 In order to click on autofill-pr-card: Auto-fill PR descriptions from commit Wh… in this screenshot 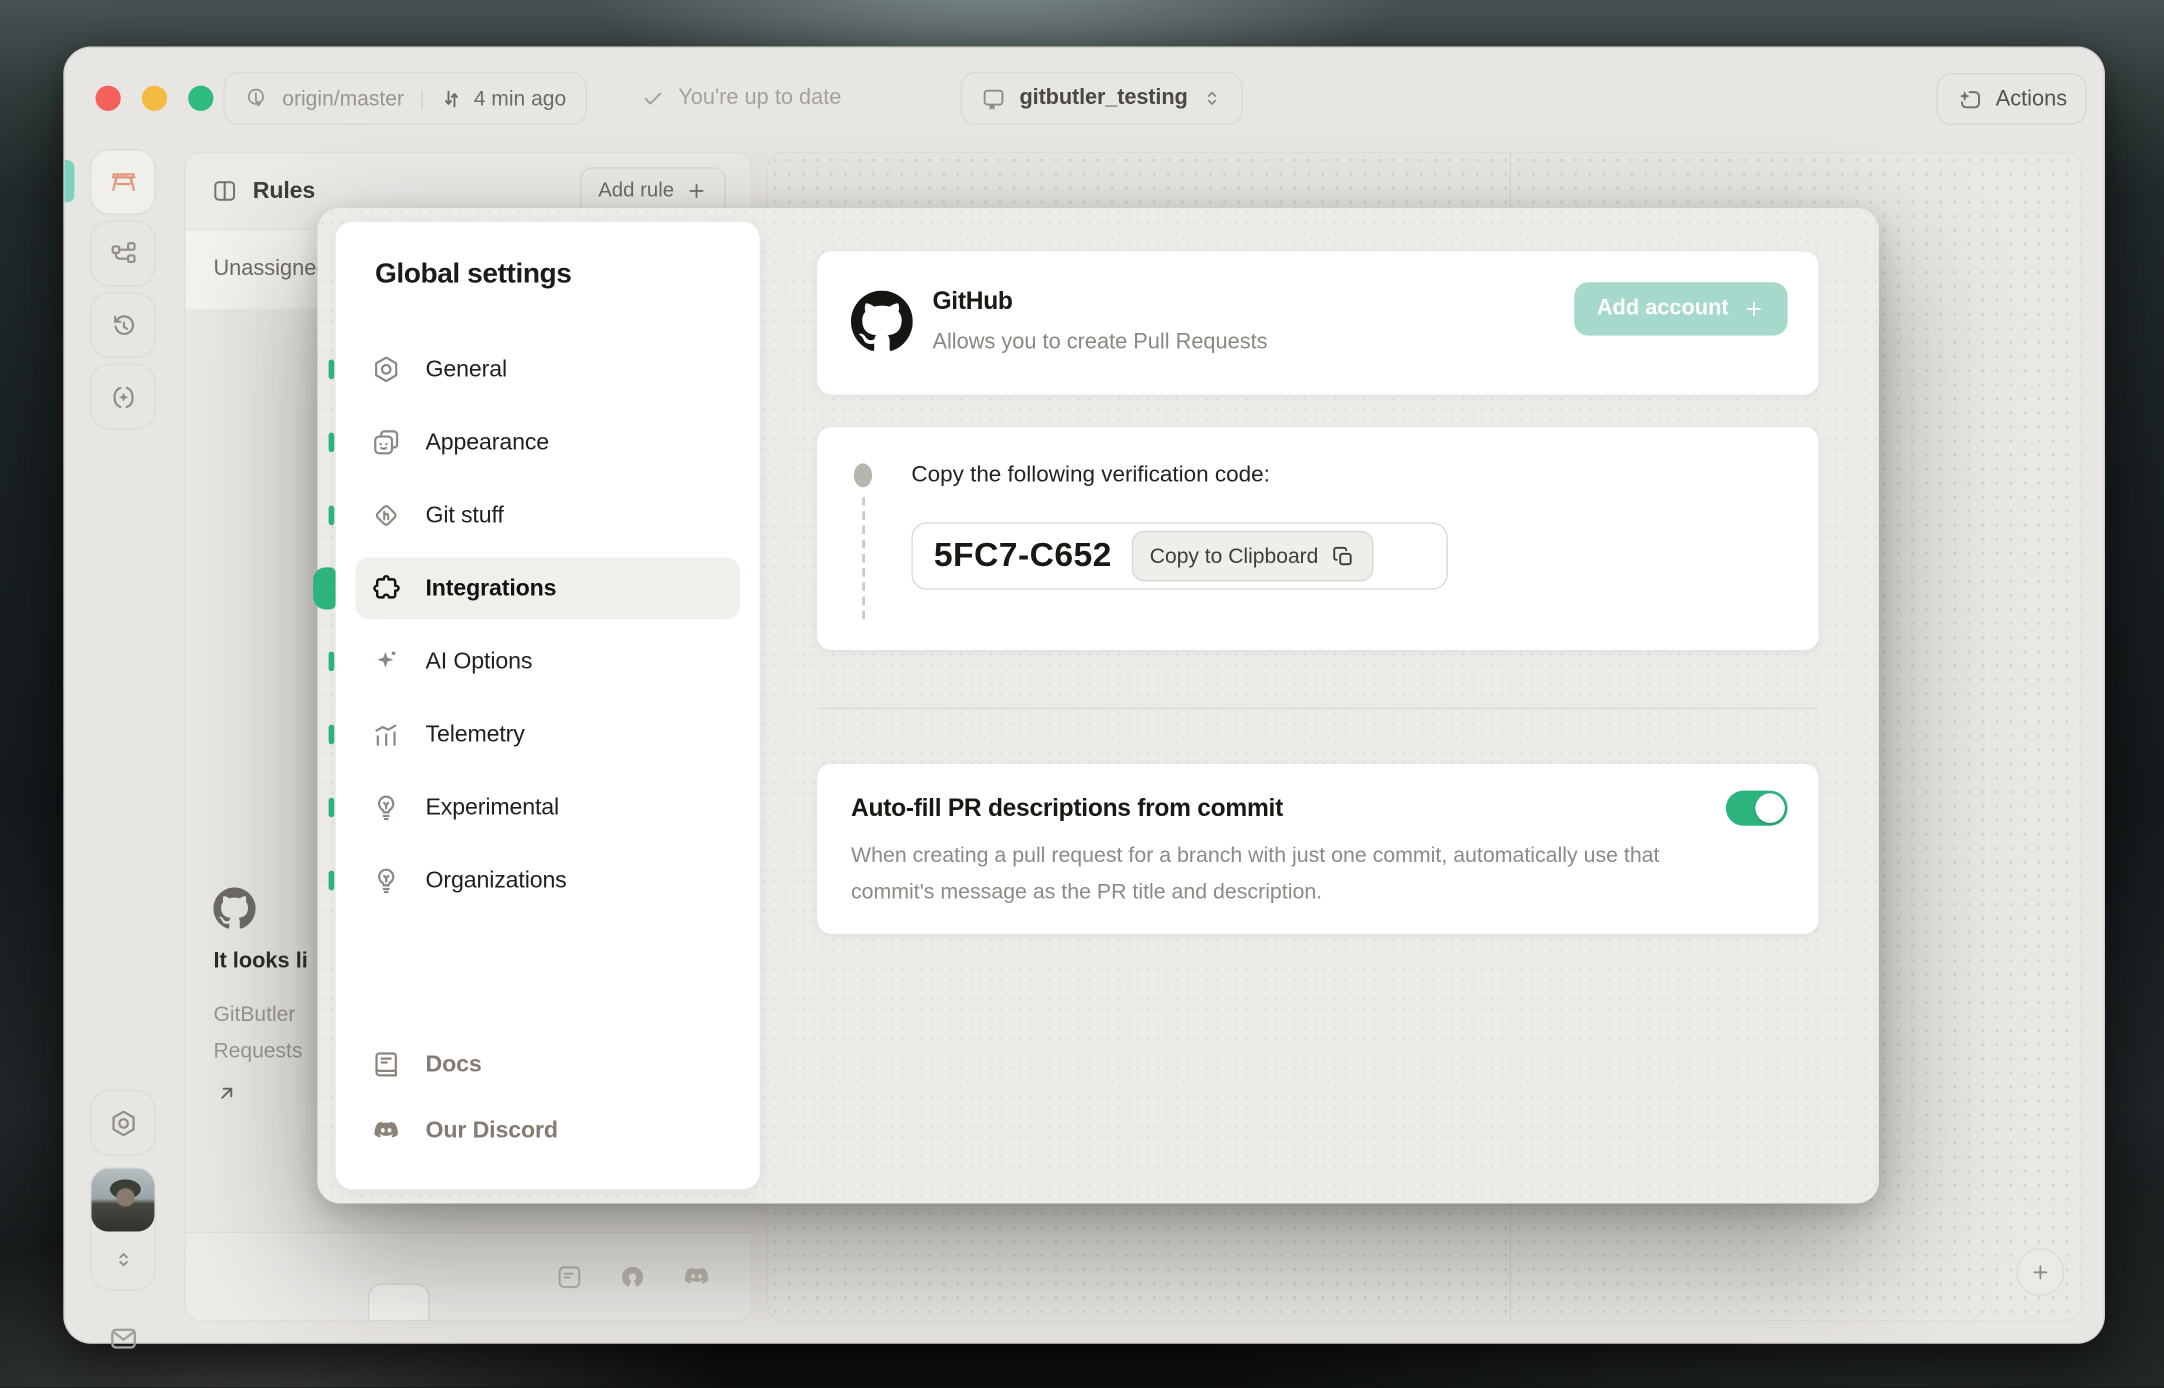, I will do `click(1318, 848)`.